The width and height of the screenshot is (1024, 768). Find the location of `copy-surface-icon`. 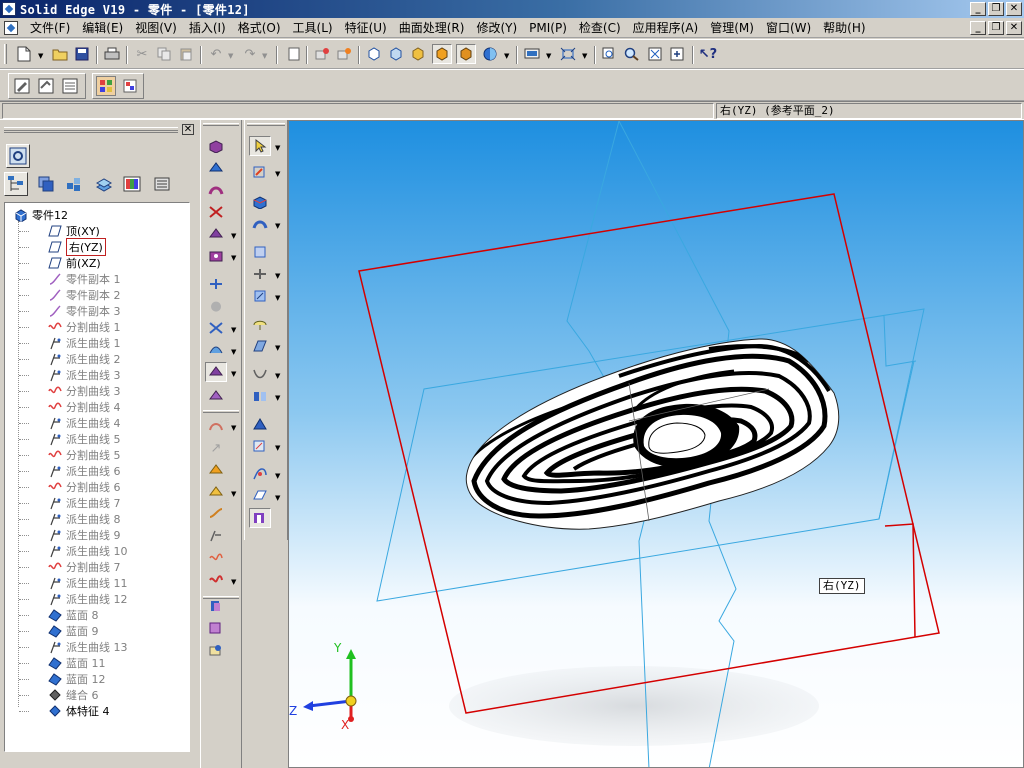

copy-surface-icon is located at coordinates (216, 628).